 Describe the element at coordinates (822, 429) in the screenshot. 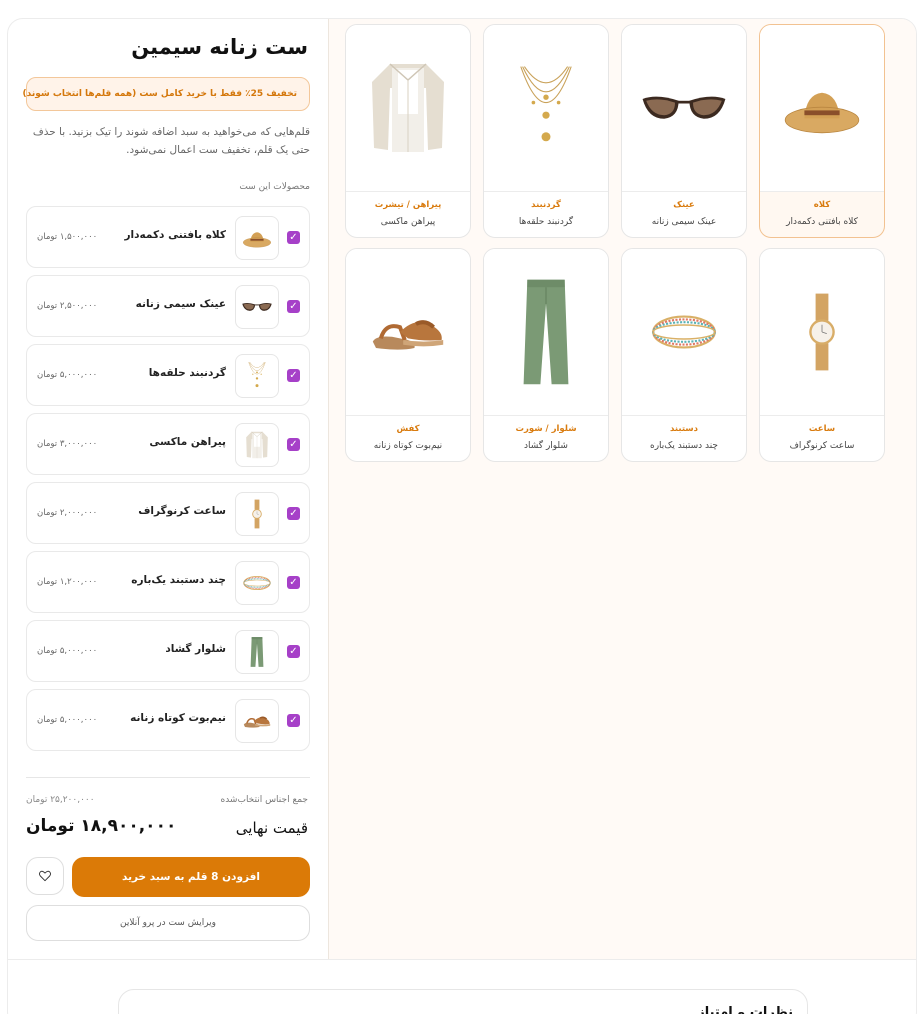

I see `product-category: ساعت` at that location.